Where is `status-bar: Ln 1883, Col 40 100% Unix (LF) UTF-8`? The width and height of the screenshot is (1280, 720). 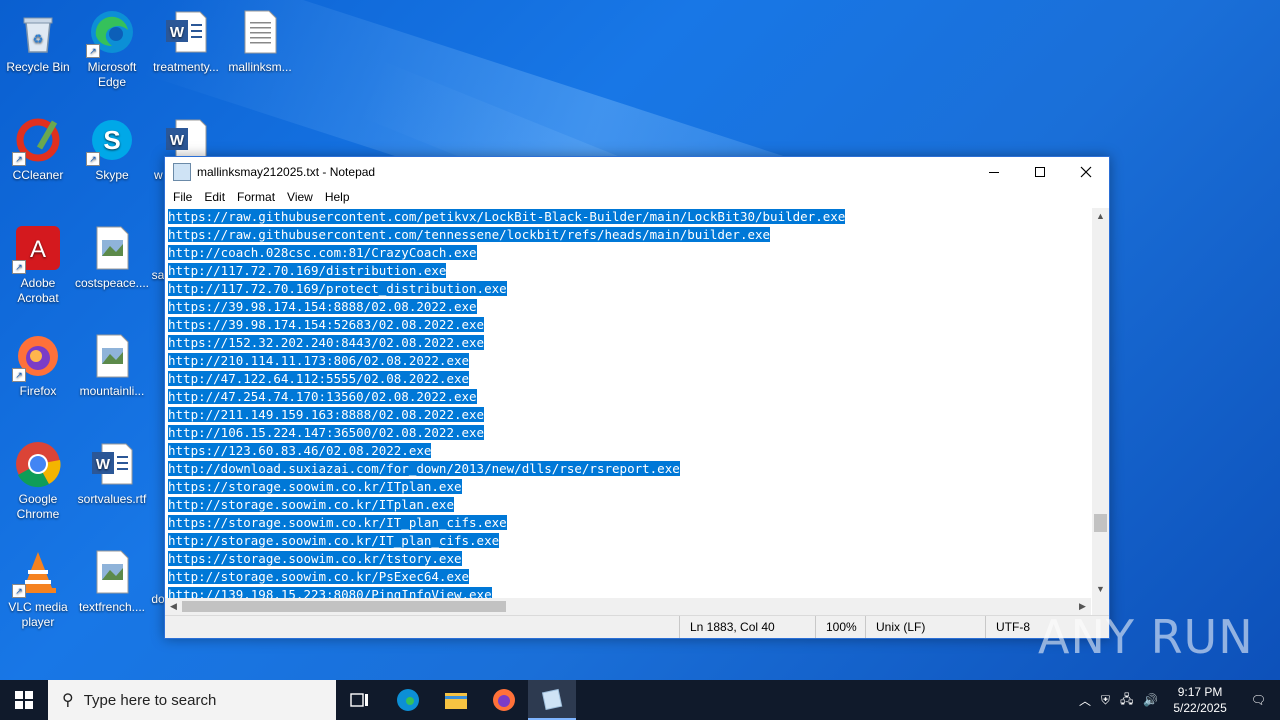
status-bar: Ln 1883, Col 40 100% Unix (LF) UTF-8 is located at coordinates (637, 626).